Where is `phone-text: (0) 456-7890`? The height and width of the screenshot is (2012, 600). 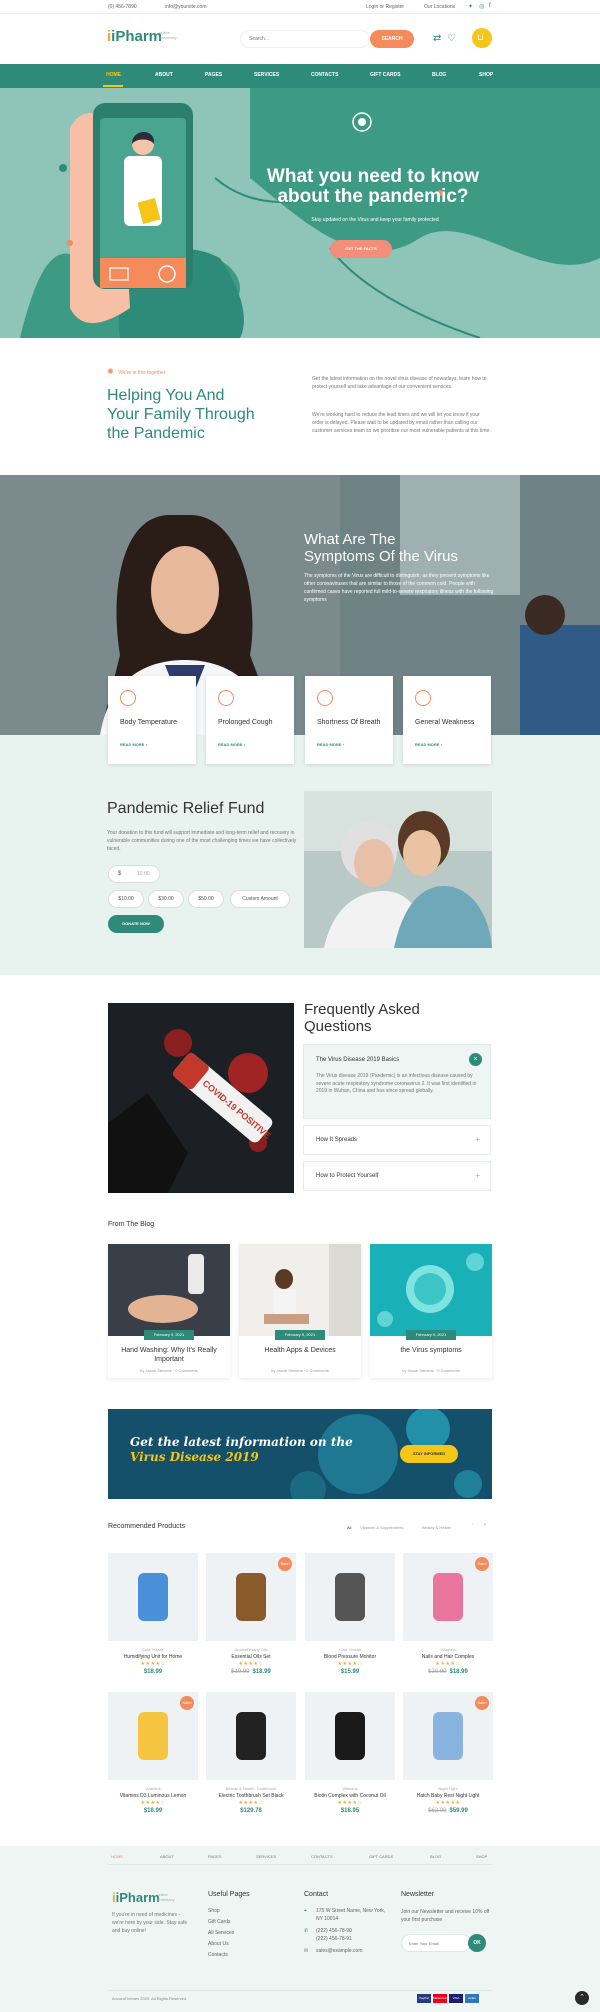
phone-text: (0) 456-7890 is located at coordinates (122, 7).